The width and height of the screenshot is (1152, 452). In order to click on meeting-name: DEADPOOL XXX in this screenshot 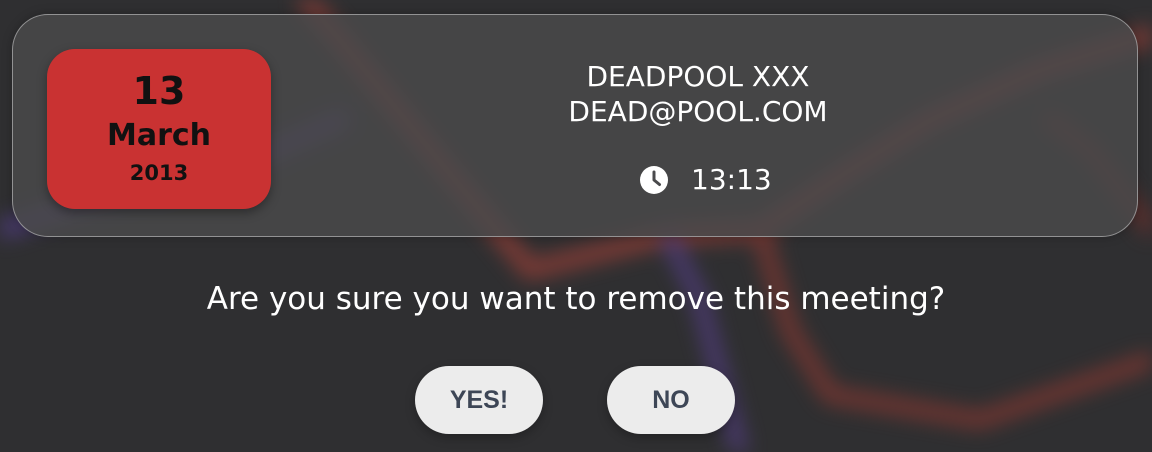, I will do `click(698, 76)`.